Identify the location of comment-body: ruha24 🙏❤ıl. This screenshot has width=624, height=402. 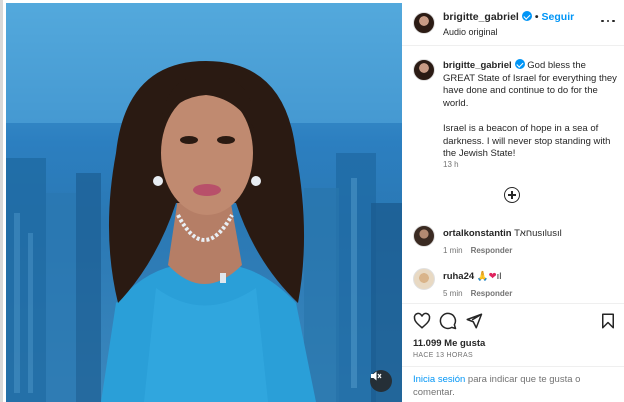
(472, 276).